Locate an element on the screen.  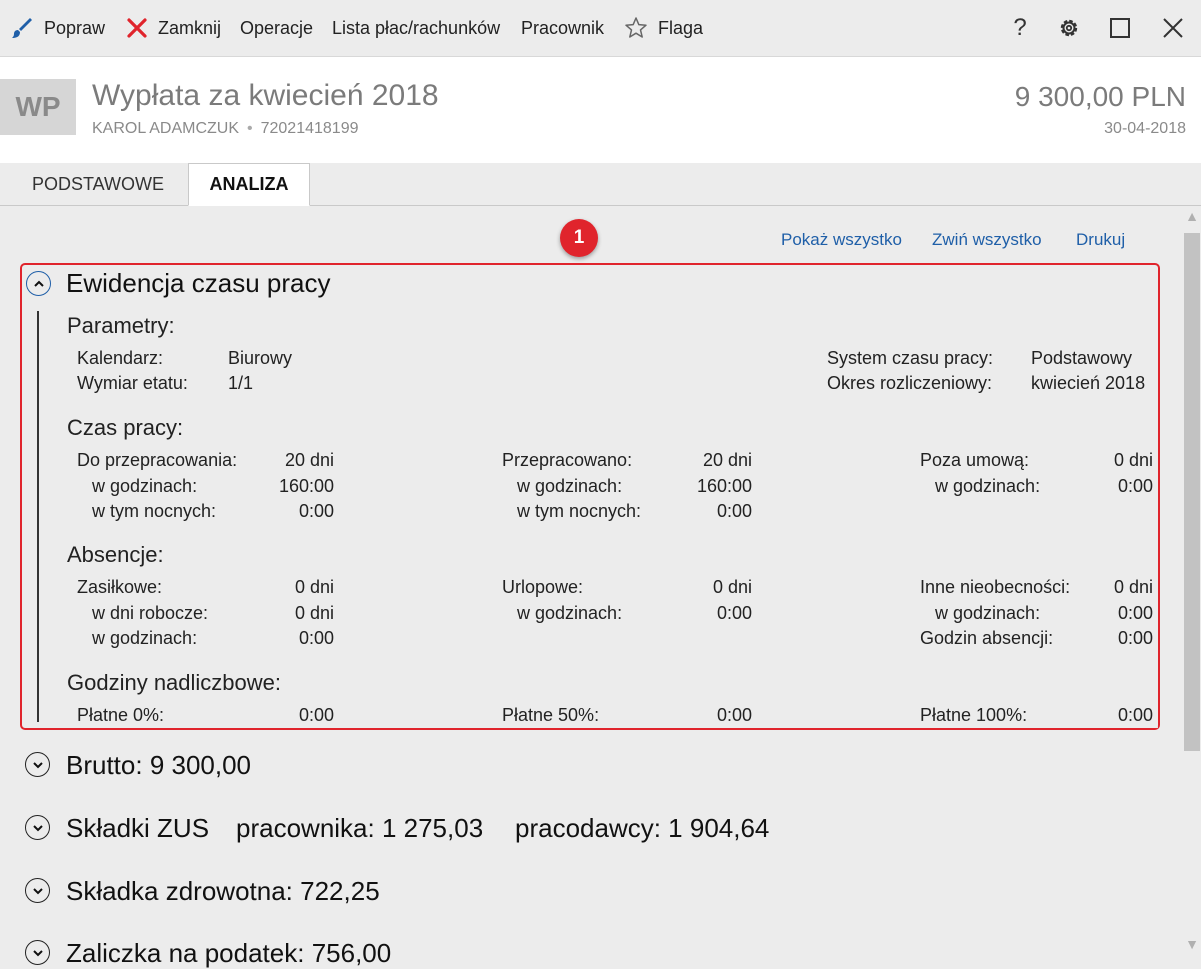
popraw-button: Popraw is located at coordinates (57, 28).